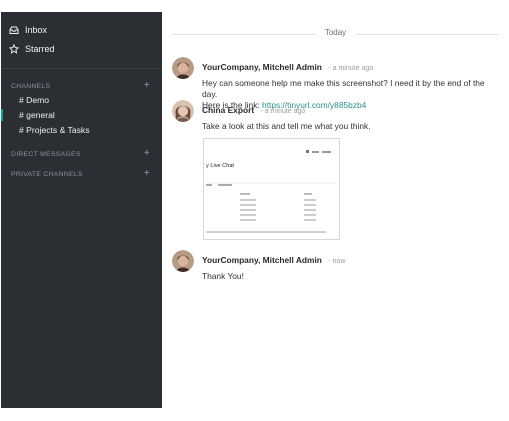 The width and height of the screenshot is (509, 421). What do you see at coordinates (54, 130) in the screenshot?
I see `channel-projects-tasks: # Projects & Tasks` at bounding box center [54, 130].